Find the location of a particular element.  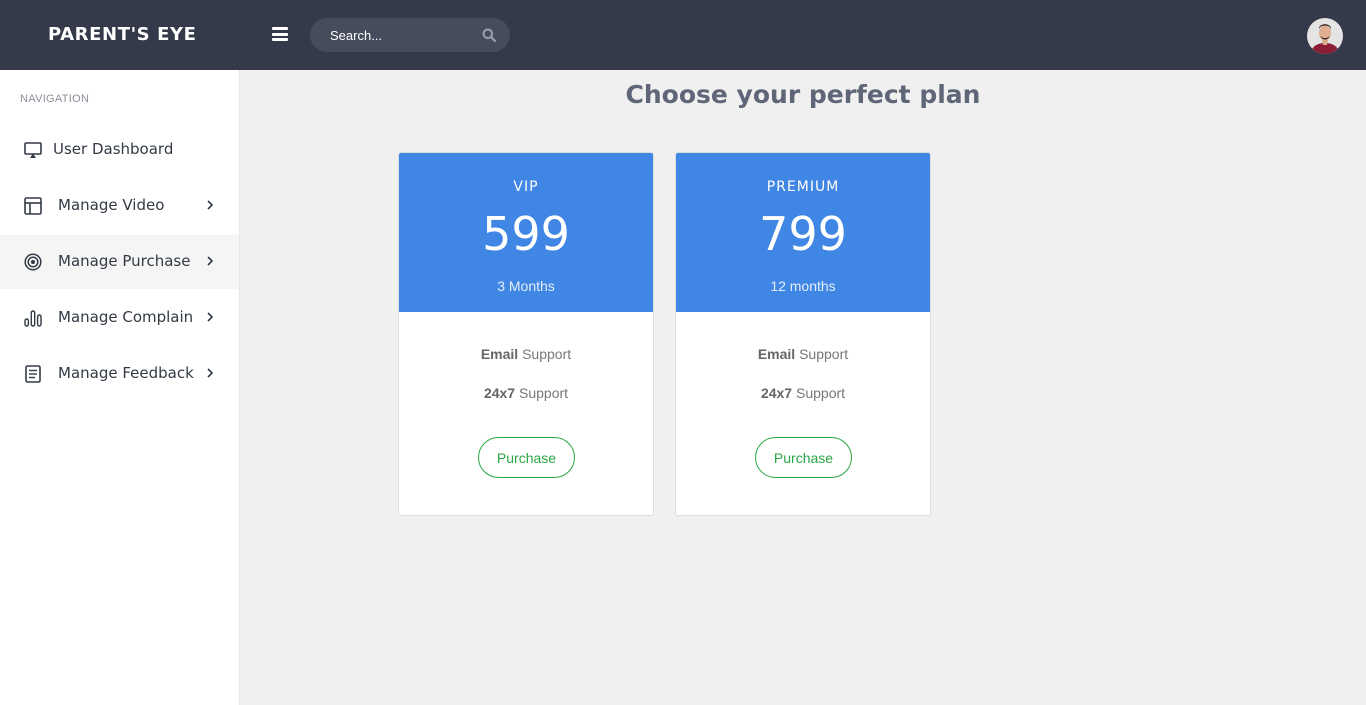

plan-header: VIP 599 3 Months is located at coordinates (526, 232).